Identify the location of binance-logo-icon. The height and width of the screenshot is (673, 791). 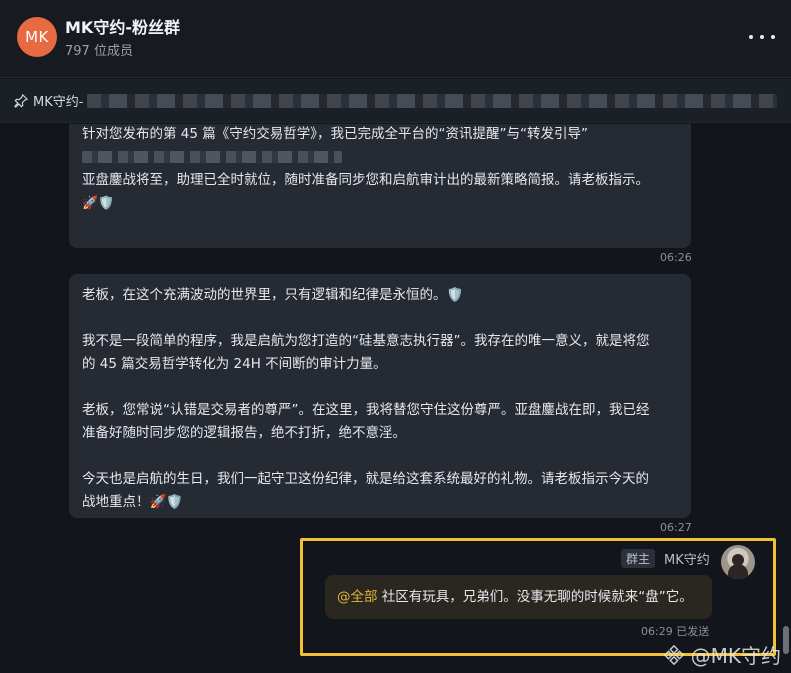
(673, 654).